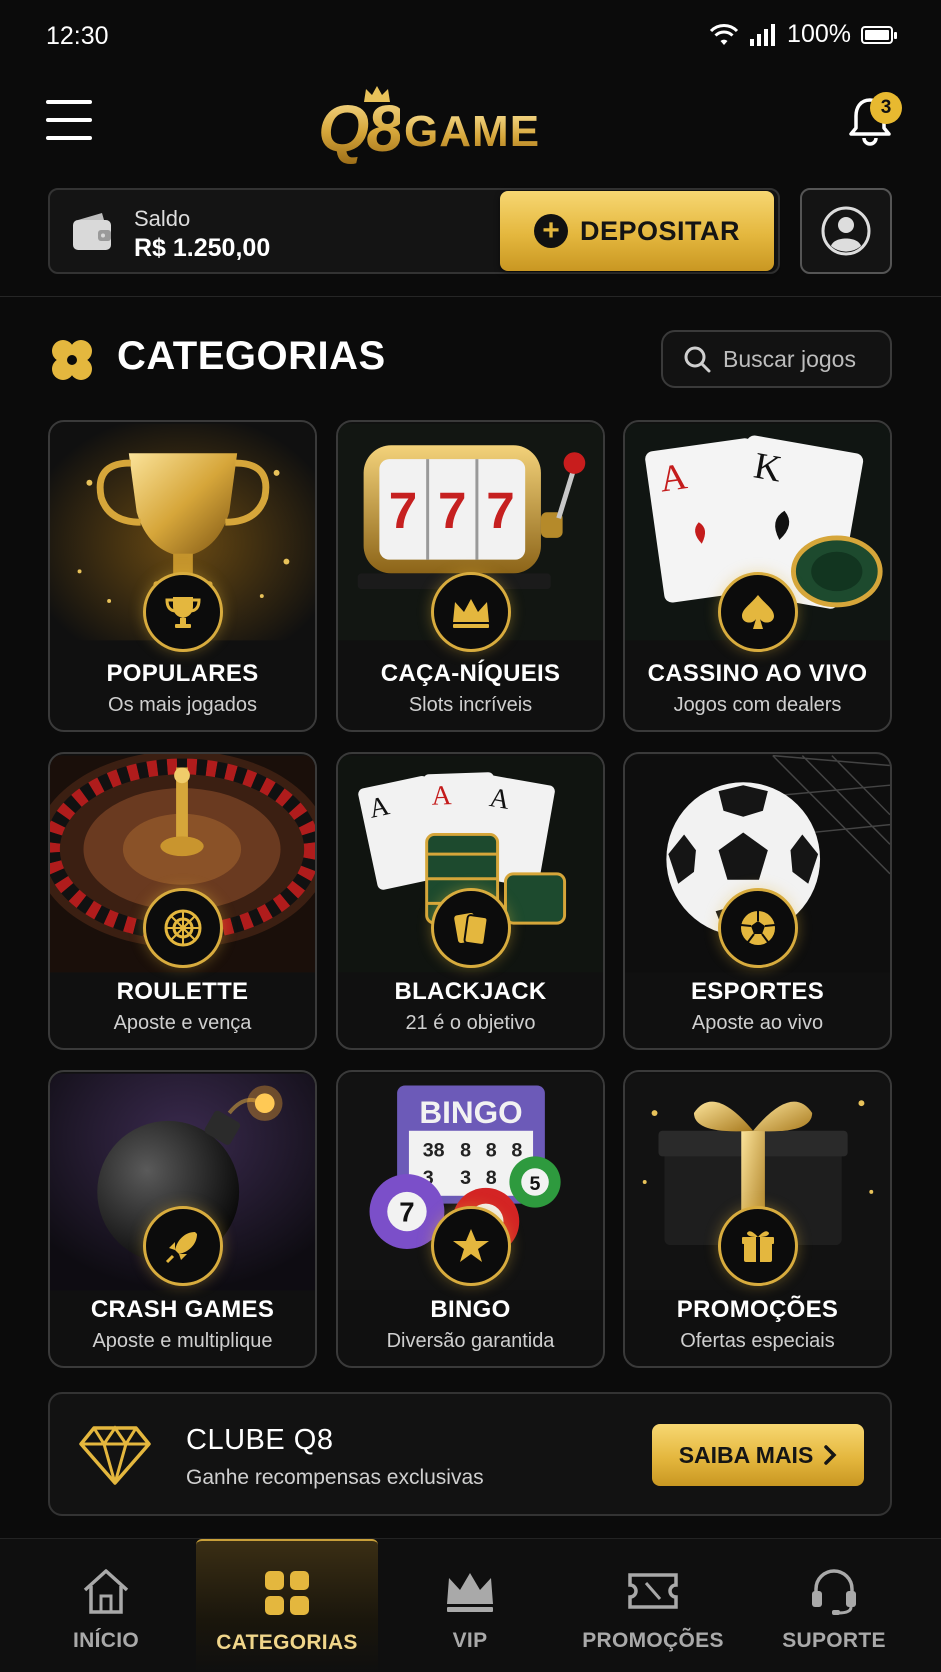 The height and width of the screenshot is (1672, 941). Describe the element at coordinates (182, 991) in the screenshot. I see `card-title: ROULETTE` at that location.